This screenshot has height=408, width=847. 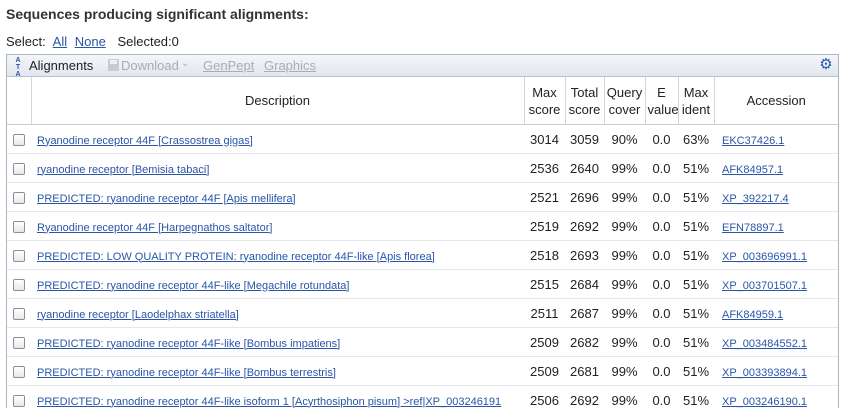 I want to click on accession-link: XP_003393894.1, so click(x=764, y=373).